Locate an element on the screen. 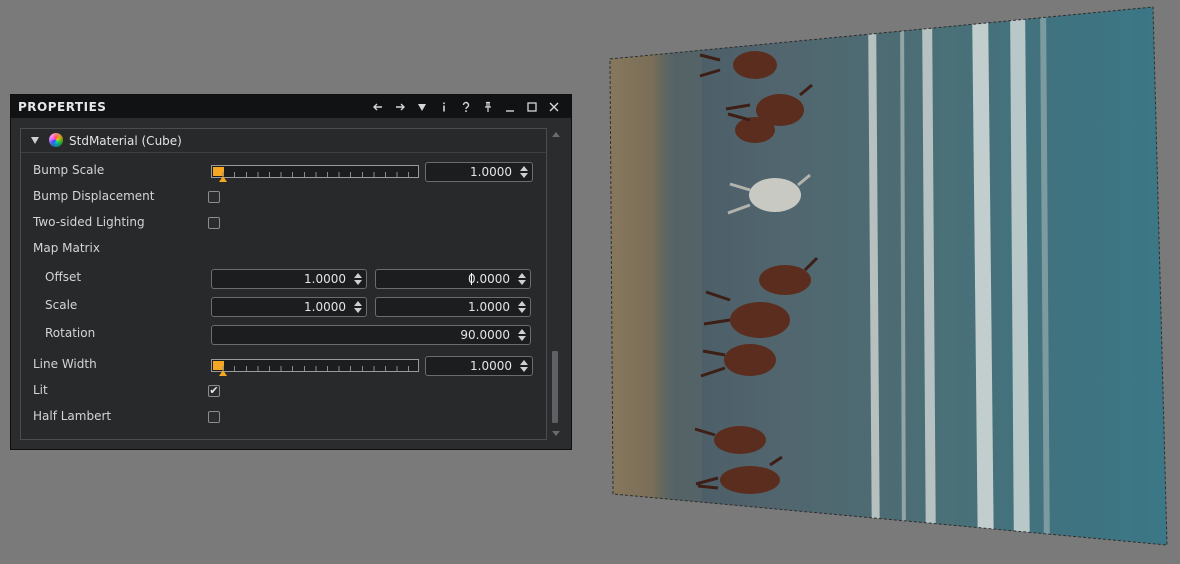  text-cursor is located at coordinates (471, 279).